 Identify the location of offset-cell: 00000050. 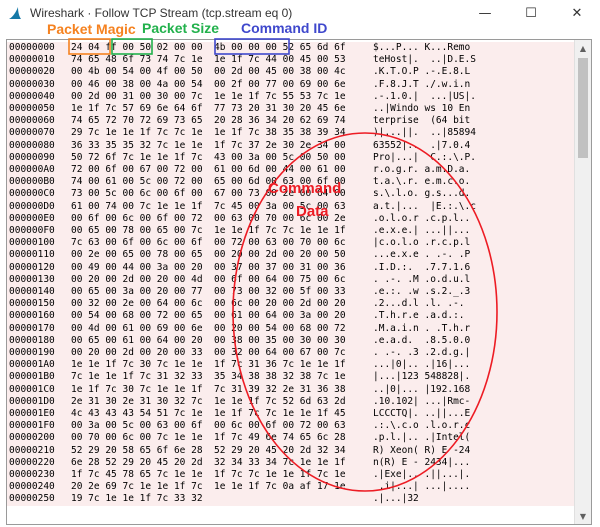
(32, 108).